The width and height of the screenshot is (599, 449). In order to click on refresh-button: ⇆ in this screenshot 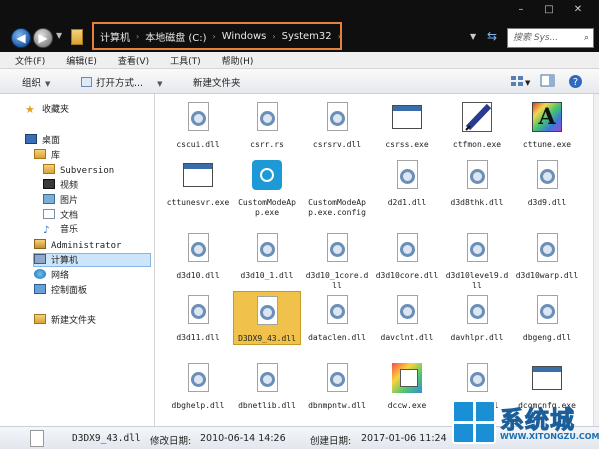, I will do `click(492, 36)`.